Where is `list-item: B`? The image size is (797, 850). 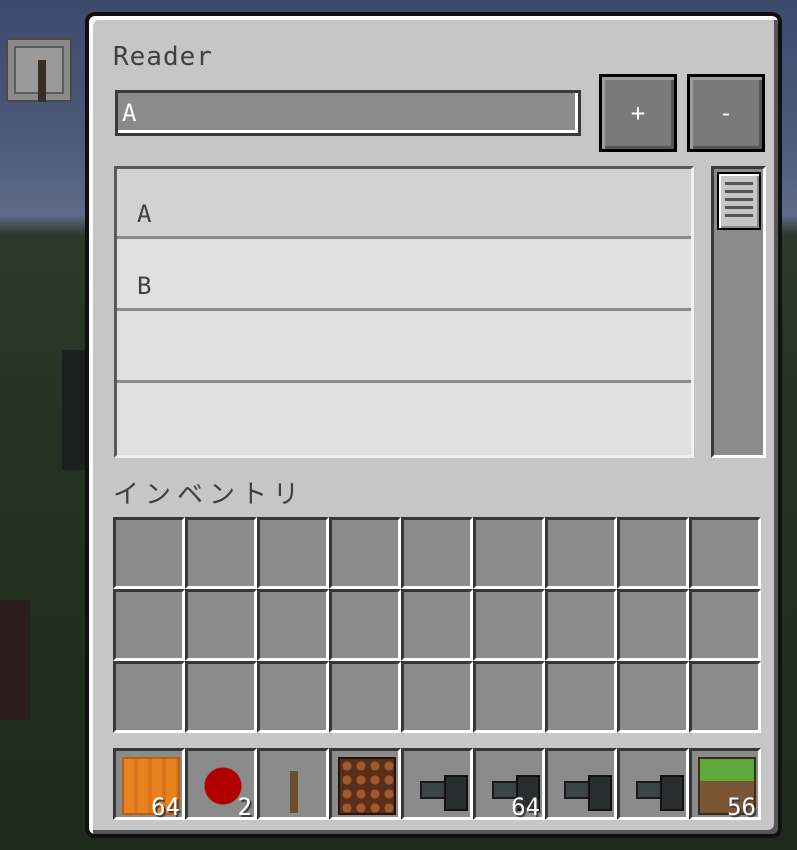 list-item: B is located at coordinates (404, 276).